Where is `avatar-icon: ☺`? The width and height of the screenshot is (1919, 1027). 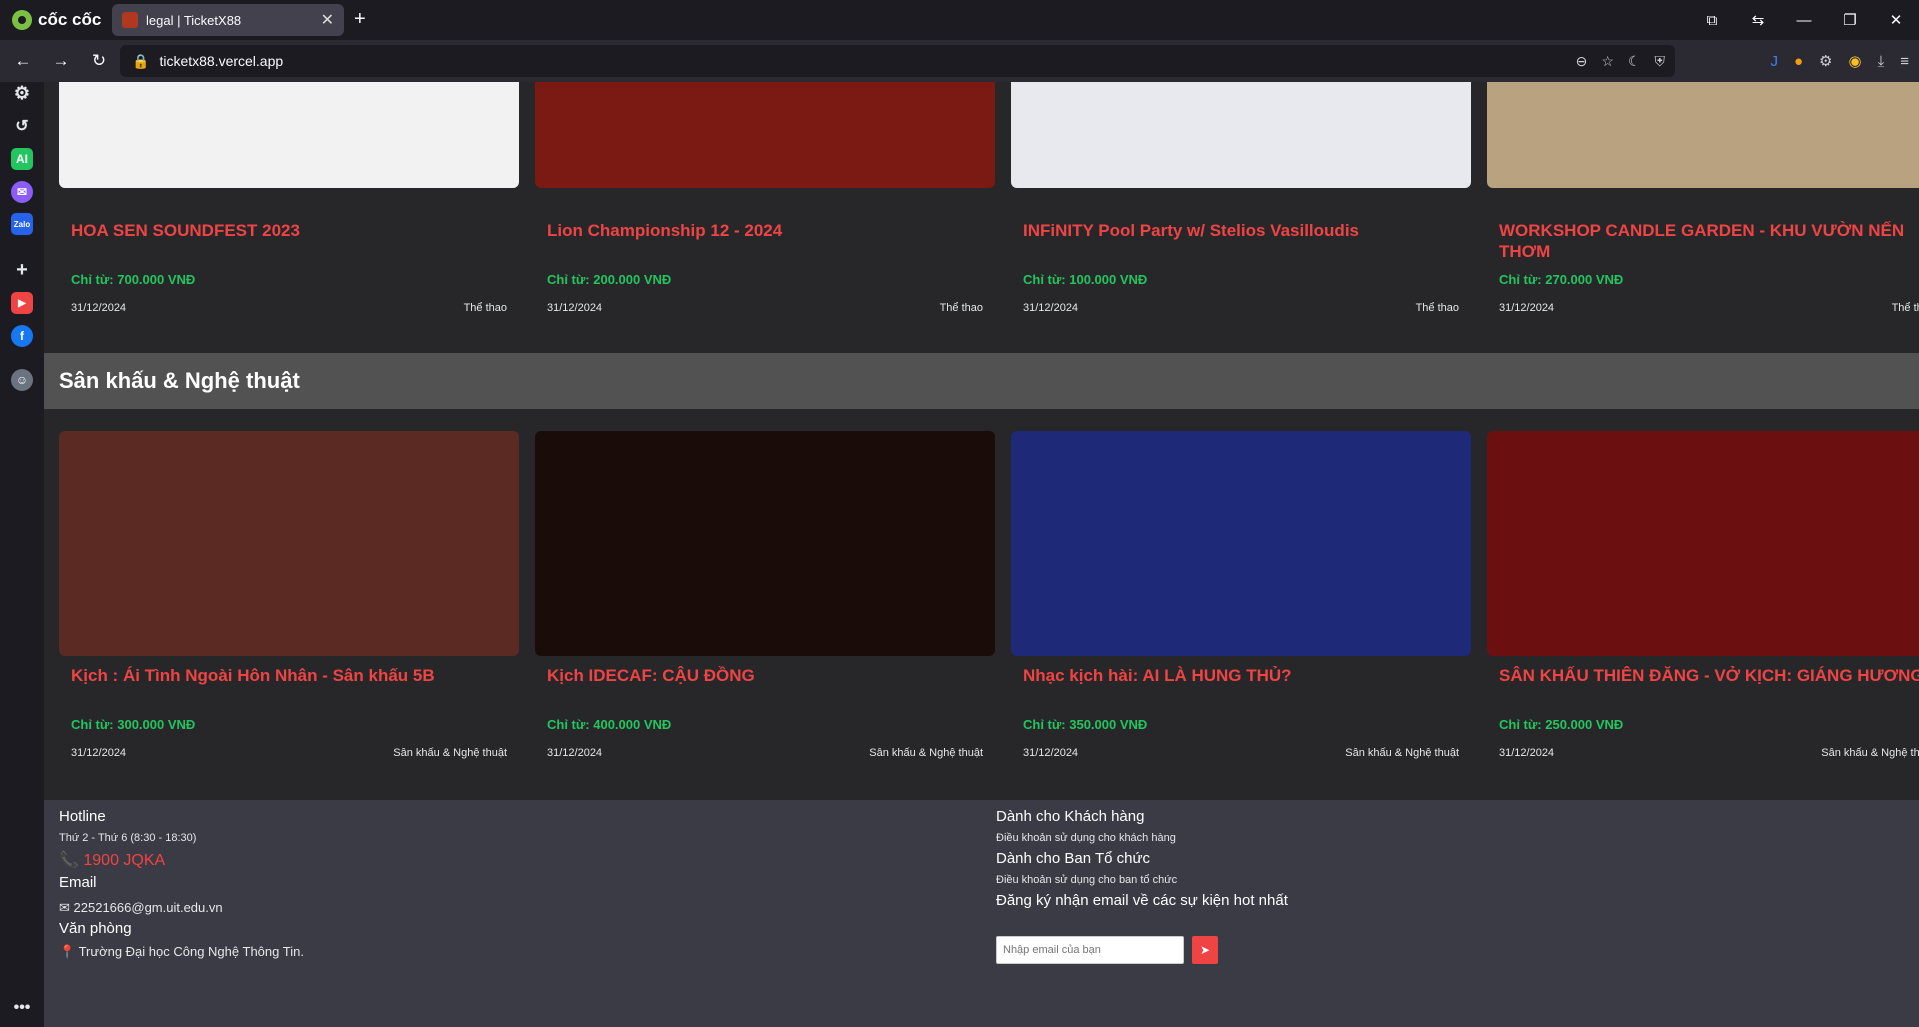 avatar-icon: ☺ is located at coordinates (22, 380).